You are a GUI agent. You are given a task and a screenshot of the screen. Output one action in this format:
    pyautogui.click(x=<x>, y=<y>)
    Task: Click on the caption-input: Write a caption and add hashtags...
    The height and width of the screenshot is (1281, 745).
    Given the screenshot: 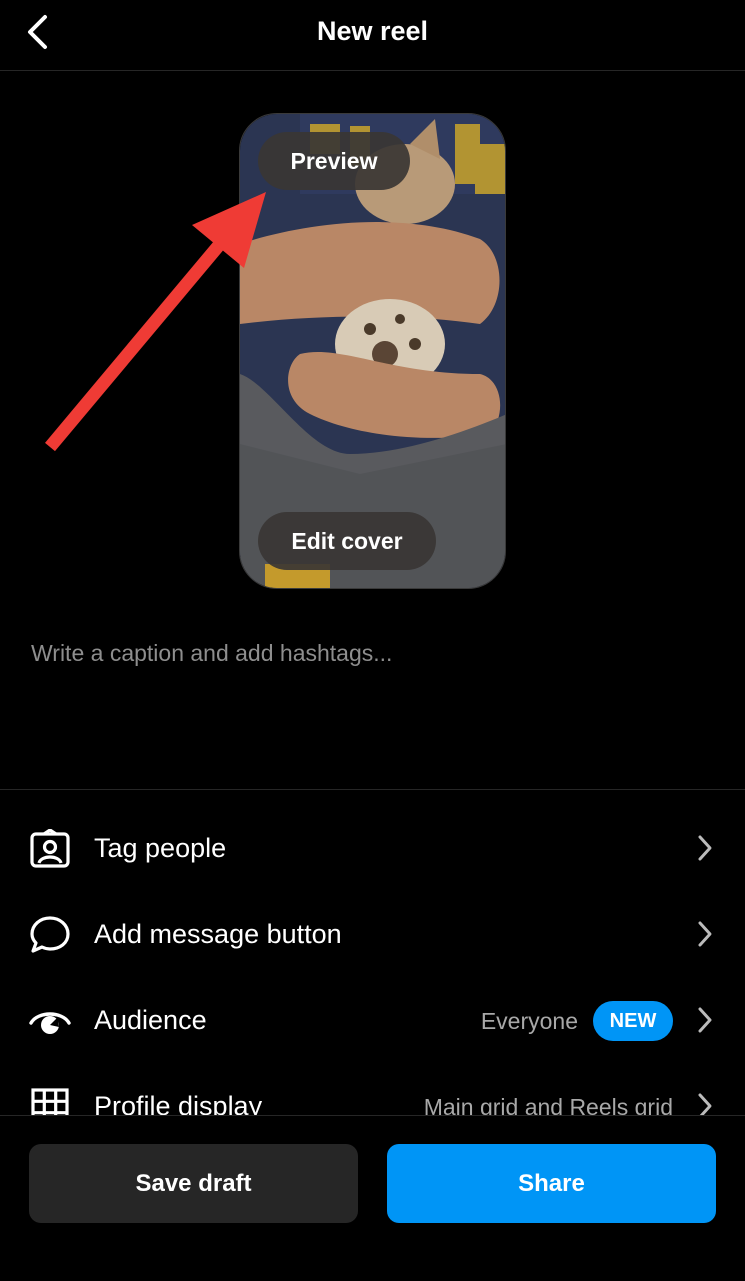 What is the action you would take?
    pyautogui.click(x=211, y=653)
    